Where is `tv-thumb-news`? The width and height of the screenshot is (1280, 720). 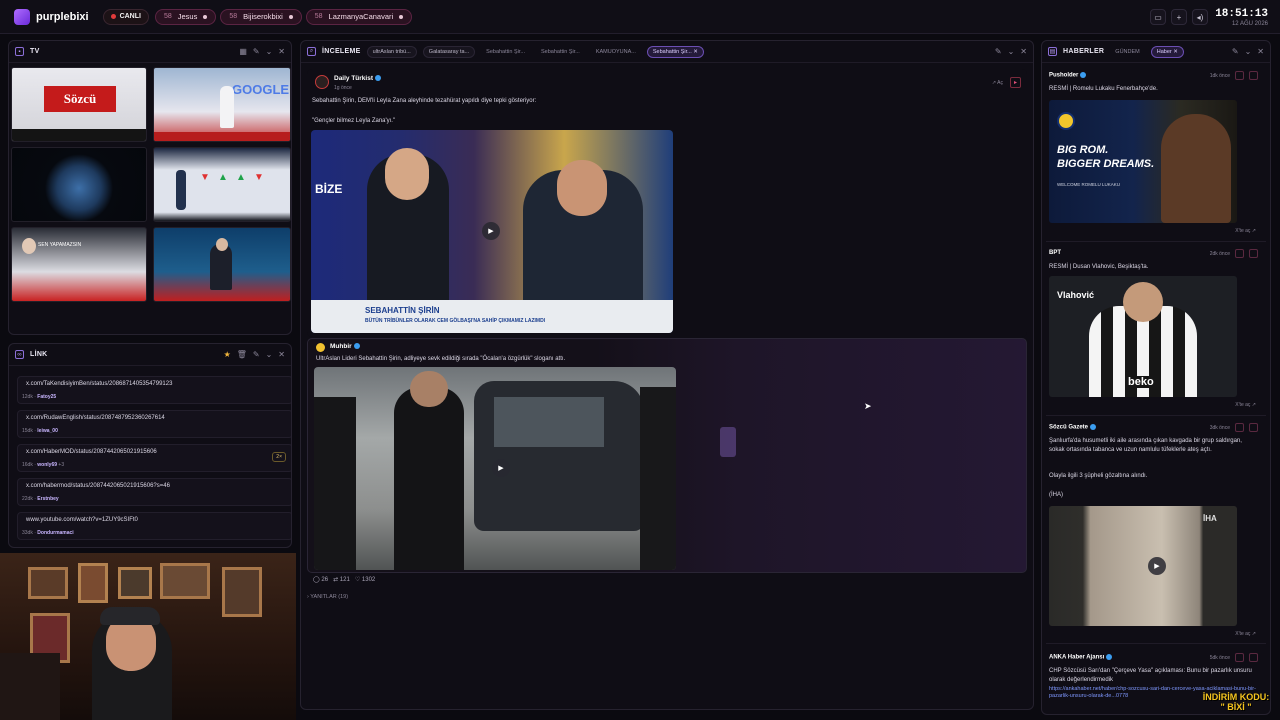
tv-thumb-news is located at coordinates (222, 264).